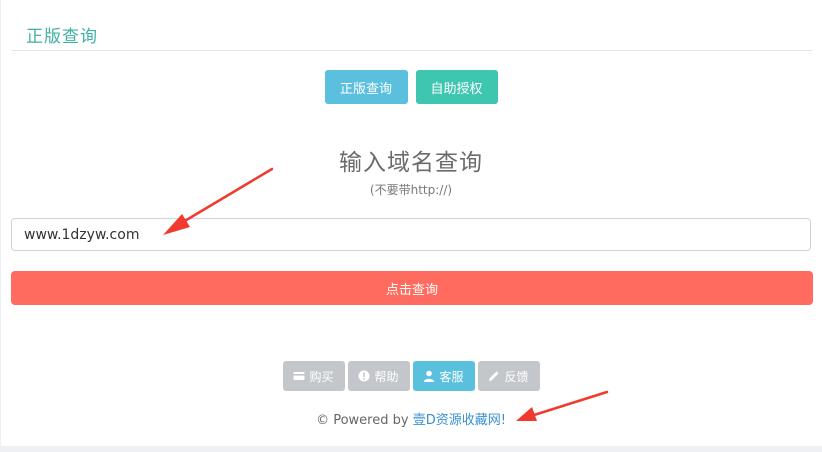  What do you see at coordinates (411, 234) in the screenshot?
I see `domain-input` at bounding box center [411, 234].